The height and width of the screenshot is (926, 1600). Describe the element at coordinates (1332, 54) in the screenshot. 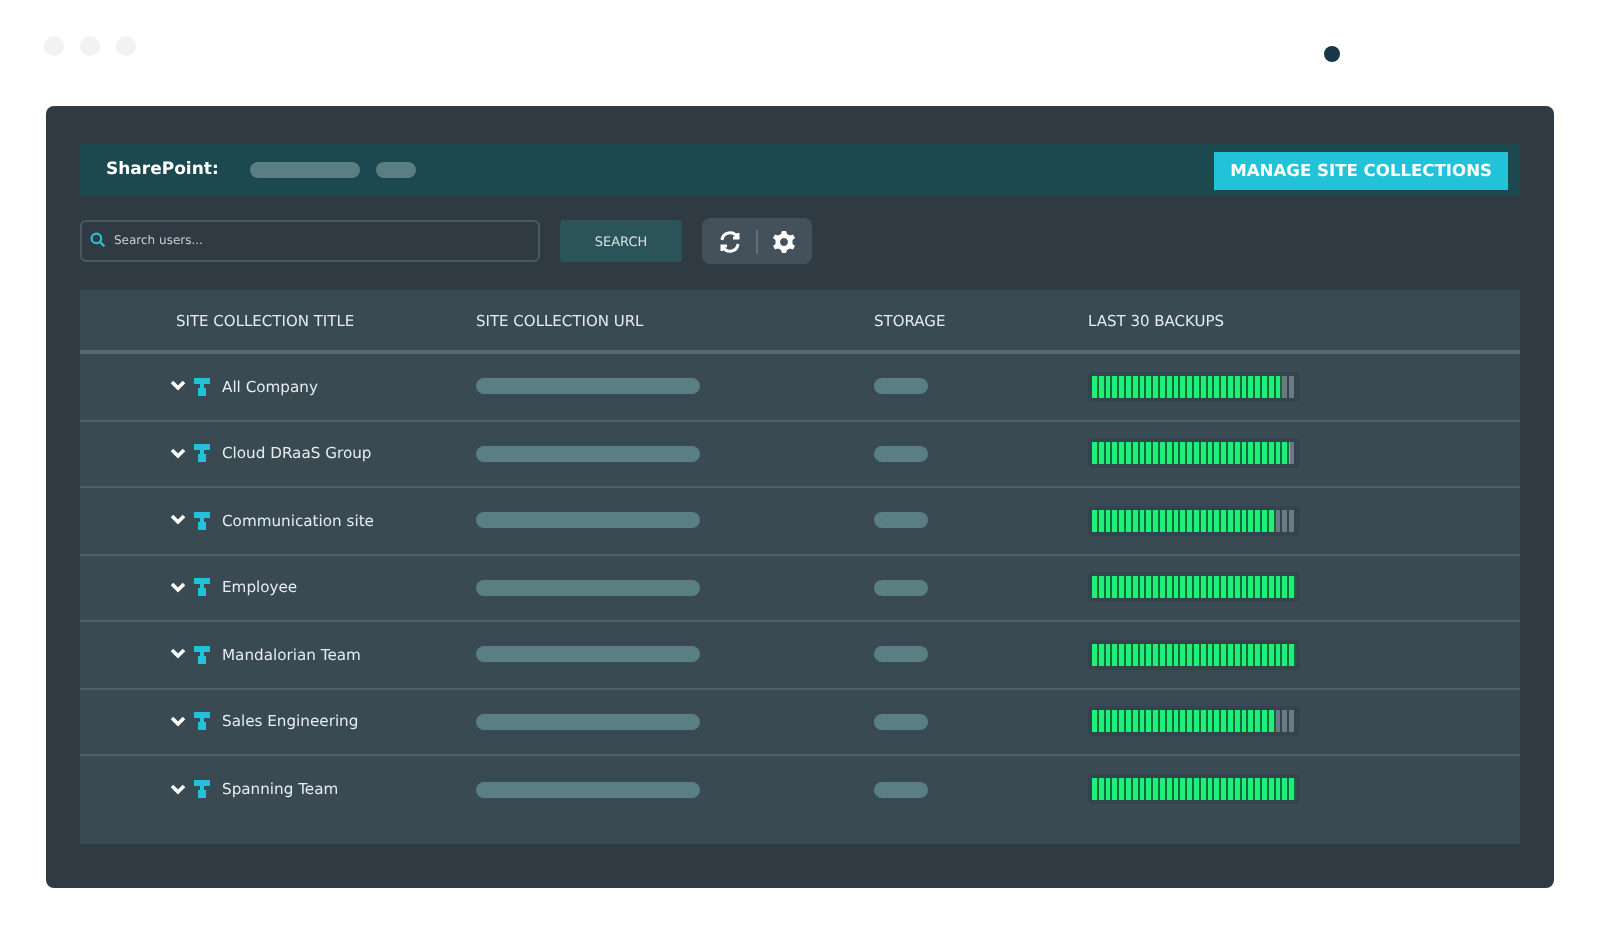

I see `status-dot` at that location.